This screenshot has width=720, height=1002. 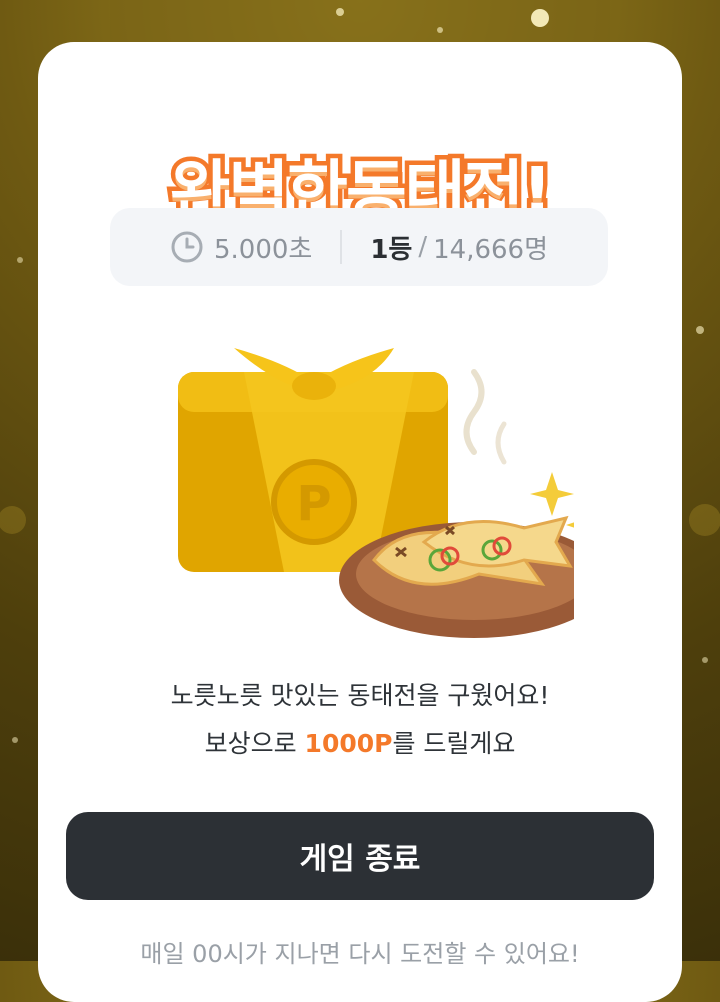 I want to click on stats-divider, so click(x=341, y=247).